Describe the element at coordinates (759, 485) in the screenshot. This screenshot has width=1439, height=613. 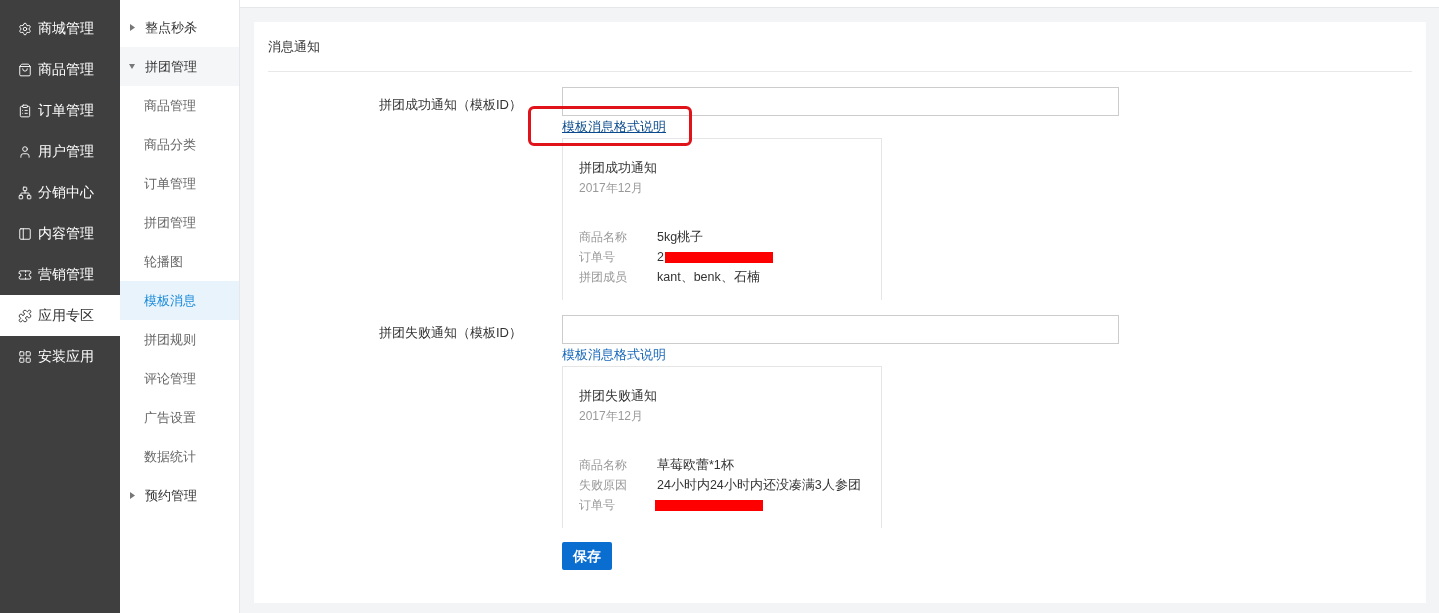
I see `row-value: 24小时内24小时内还没凑满3人参团` at that location.